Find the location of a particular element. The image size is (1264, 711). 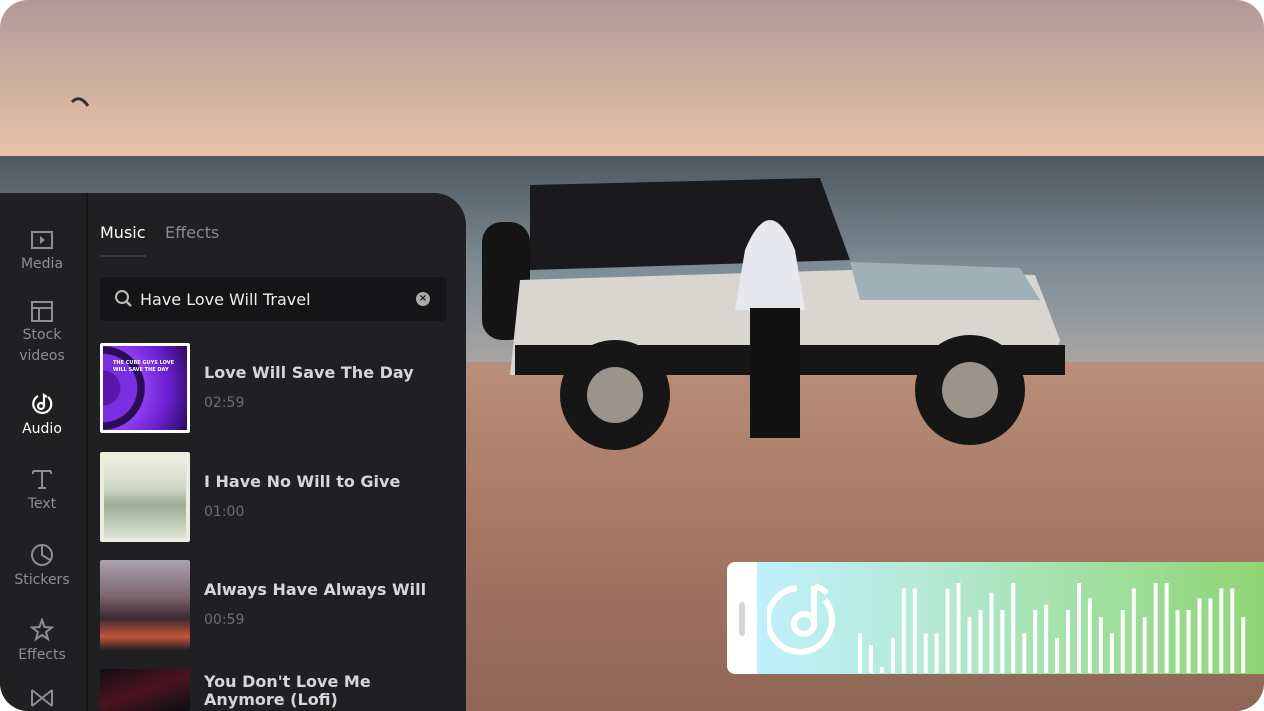

song-item: You Don't Love Me Anymore (Lofi) is located at coordinates (273, 690).